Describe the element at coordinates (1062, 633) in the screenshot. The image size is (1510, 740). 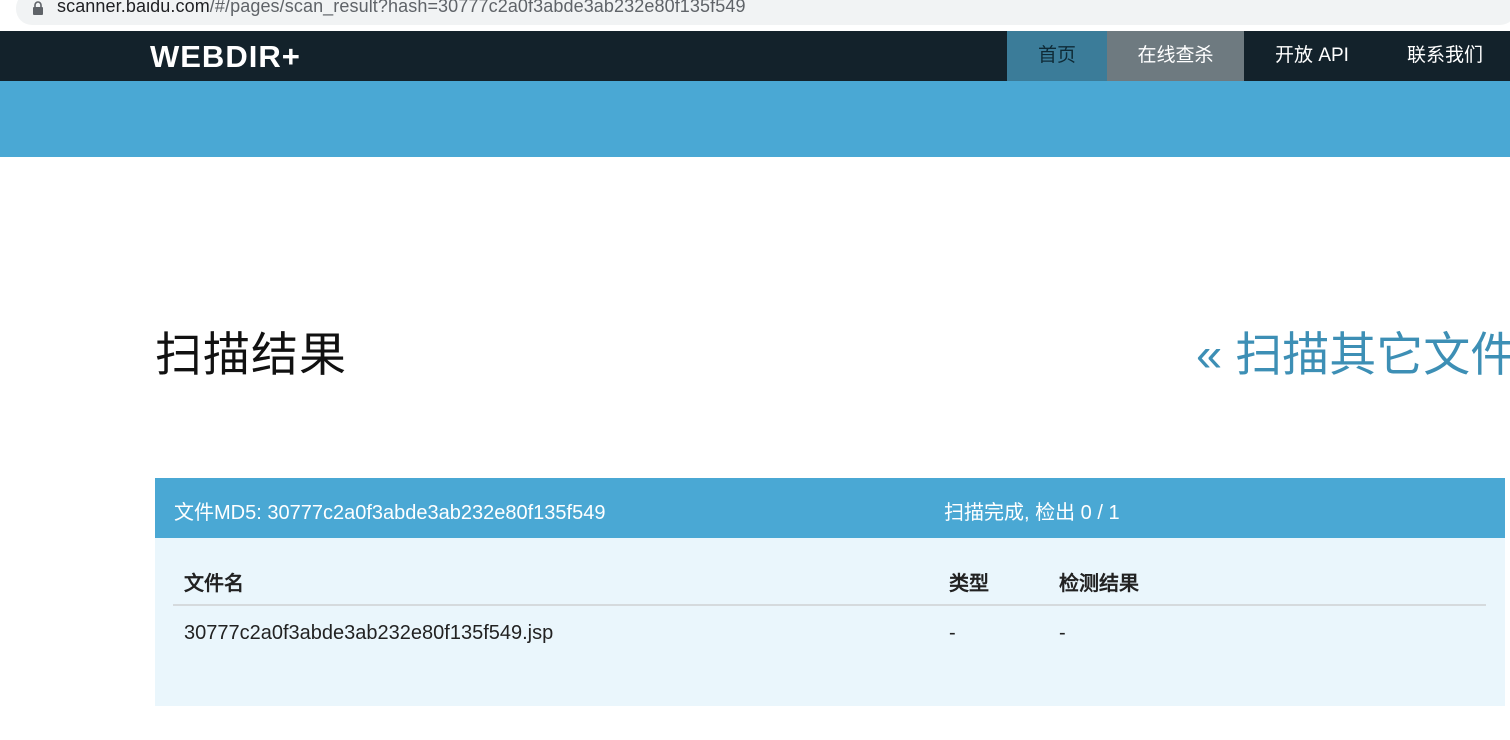
I see `row-result: -` at that location.